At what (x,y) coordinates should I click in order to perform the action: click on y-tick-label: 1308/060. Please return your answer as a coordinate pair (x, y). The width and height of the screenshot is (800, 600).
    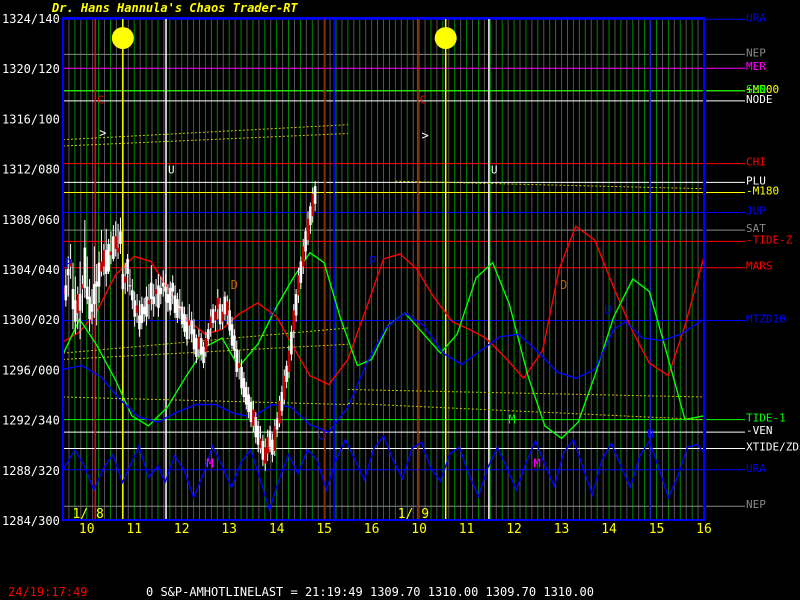
    Looking at the image, I should click on (31, 220).